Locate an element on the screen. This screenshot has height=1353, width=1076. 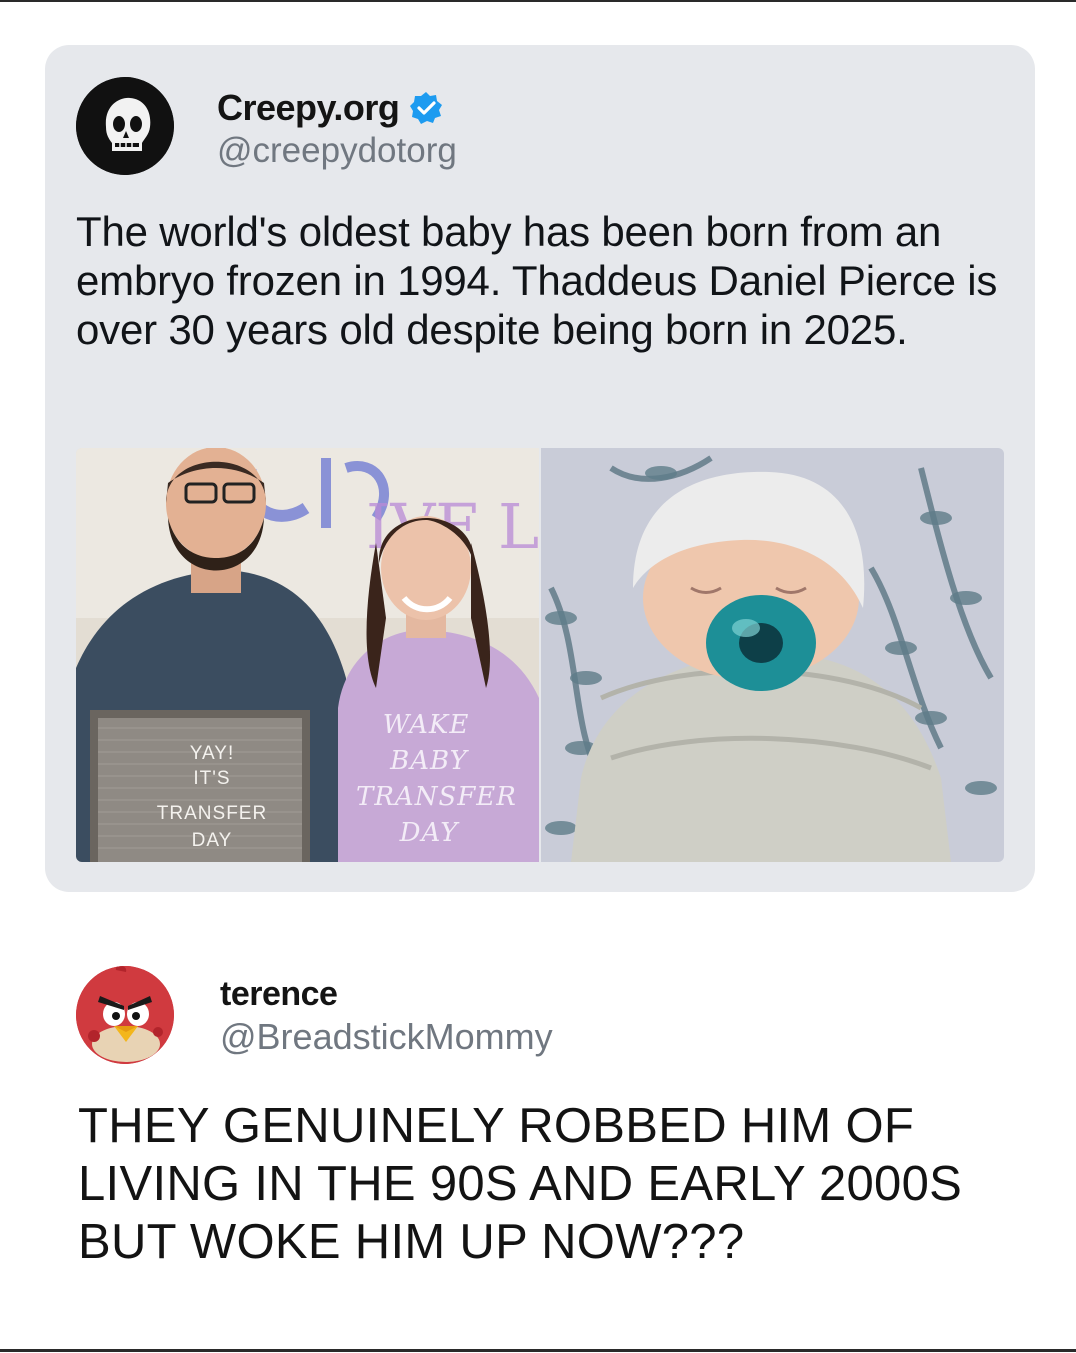
shirt-line: TRANSFER is located at coordinates (436, 797).